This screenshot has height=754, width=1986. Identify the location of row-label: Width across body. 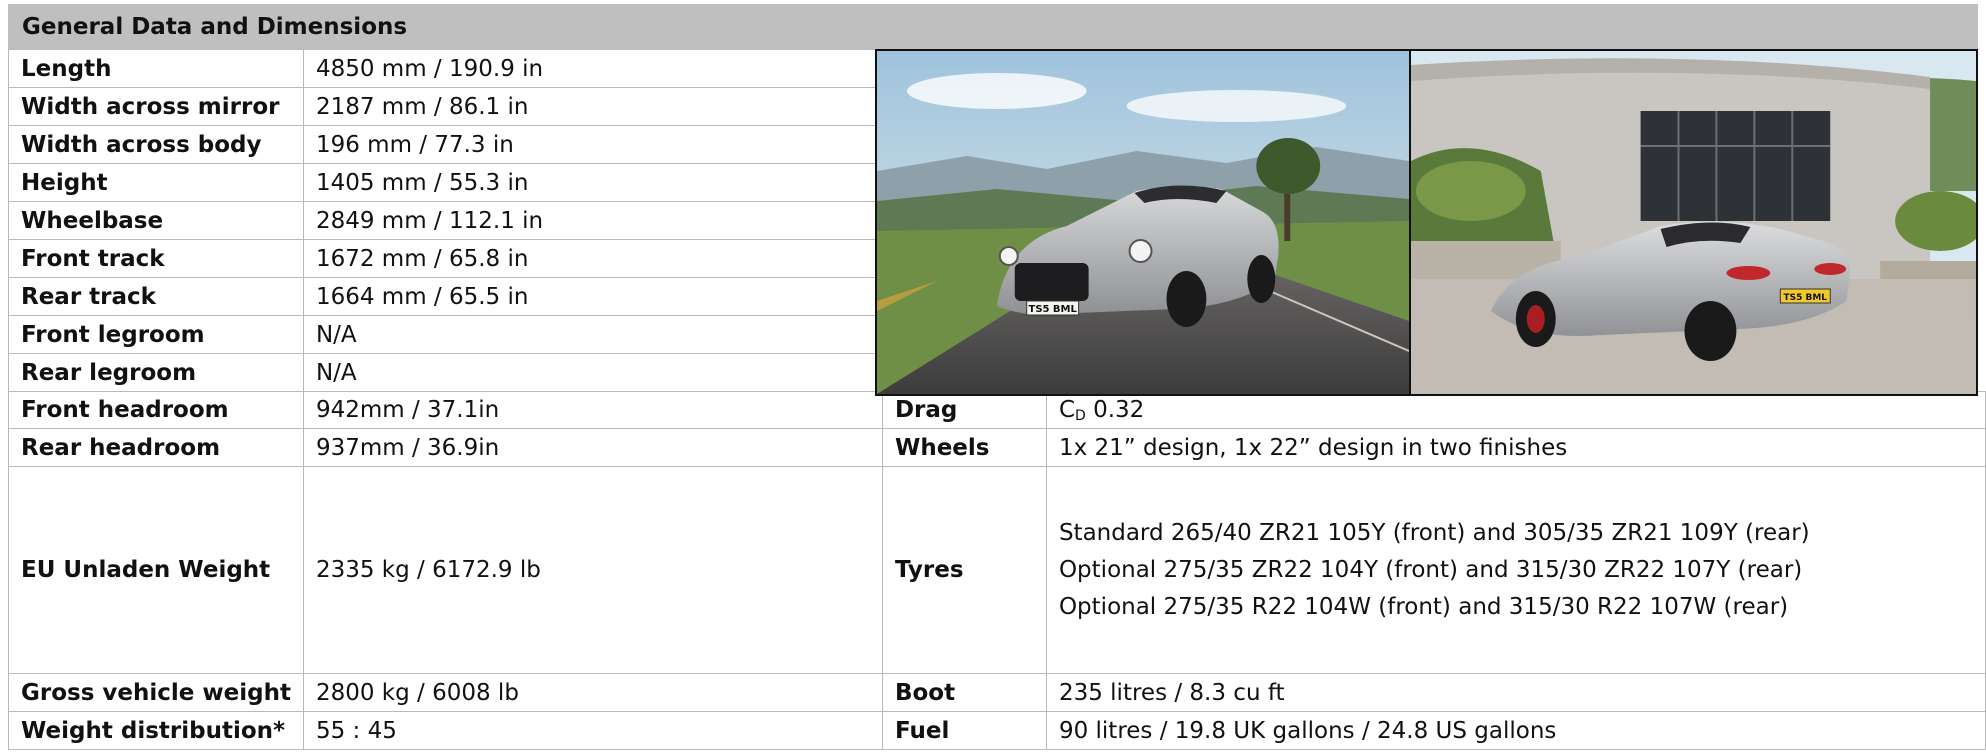
(156, 144).